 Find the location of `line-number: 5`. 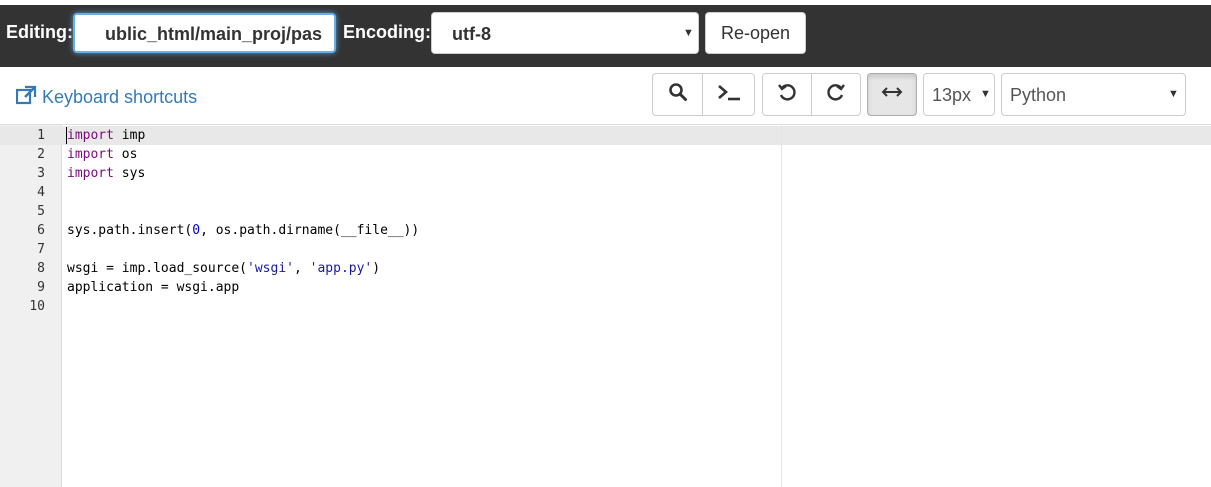

line-number: 5 is located at coordinates (41, 211).